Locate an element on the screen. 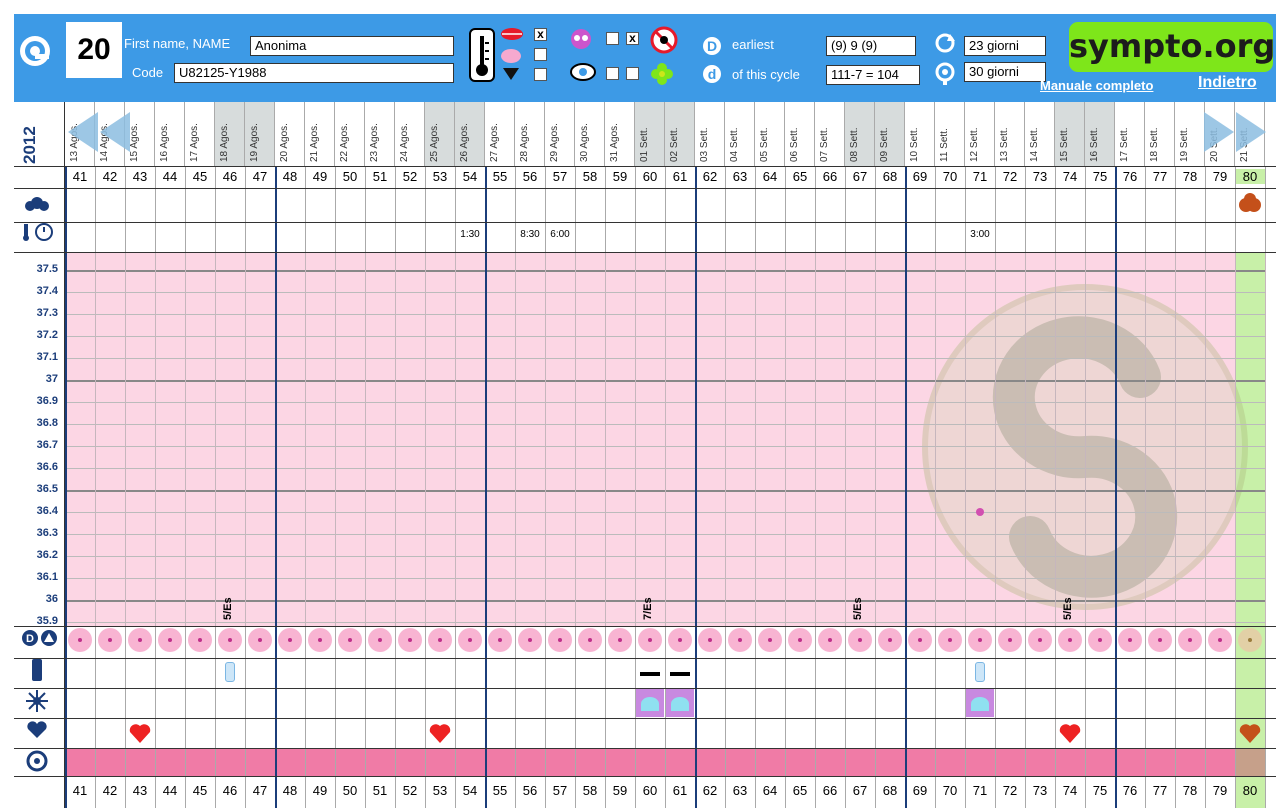 The height and width of the screenshot is (808, 1276). date-cell: 24 Agos. is located at coordinates (410, 134).